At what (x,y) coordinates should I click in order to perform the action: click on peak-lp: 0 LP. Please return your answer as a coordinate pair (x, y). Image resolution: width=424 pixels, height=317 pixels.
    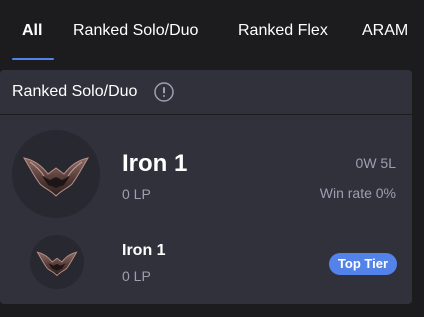
    Looking at the image, I should click on (136, 276).